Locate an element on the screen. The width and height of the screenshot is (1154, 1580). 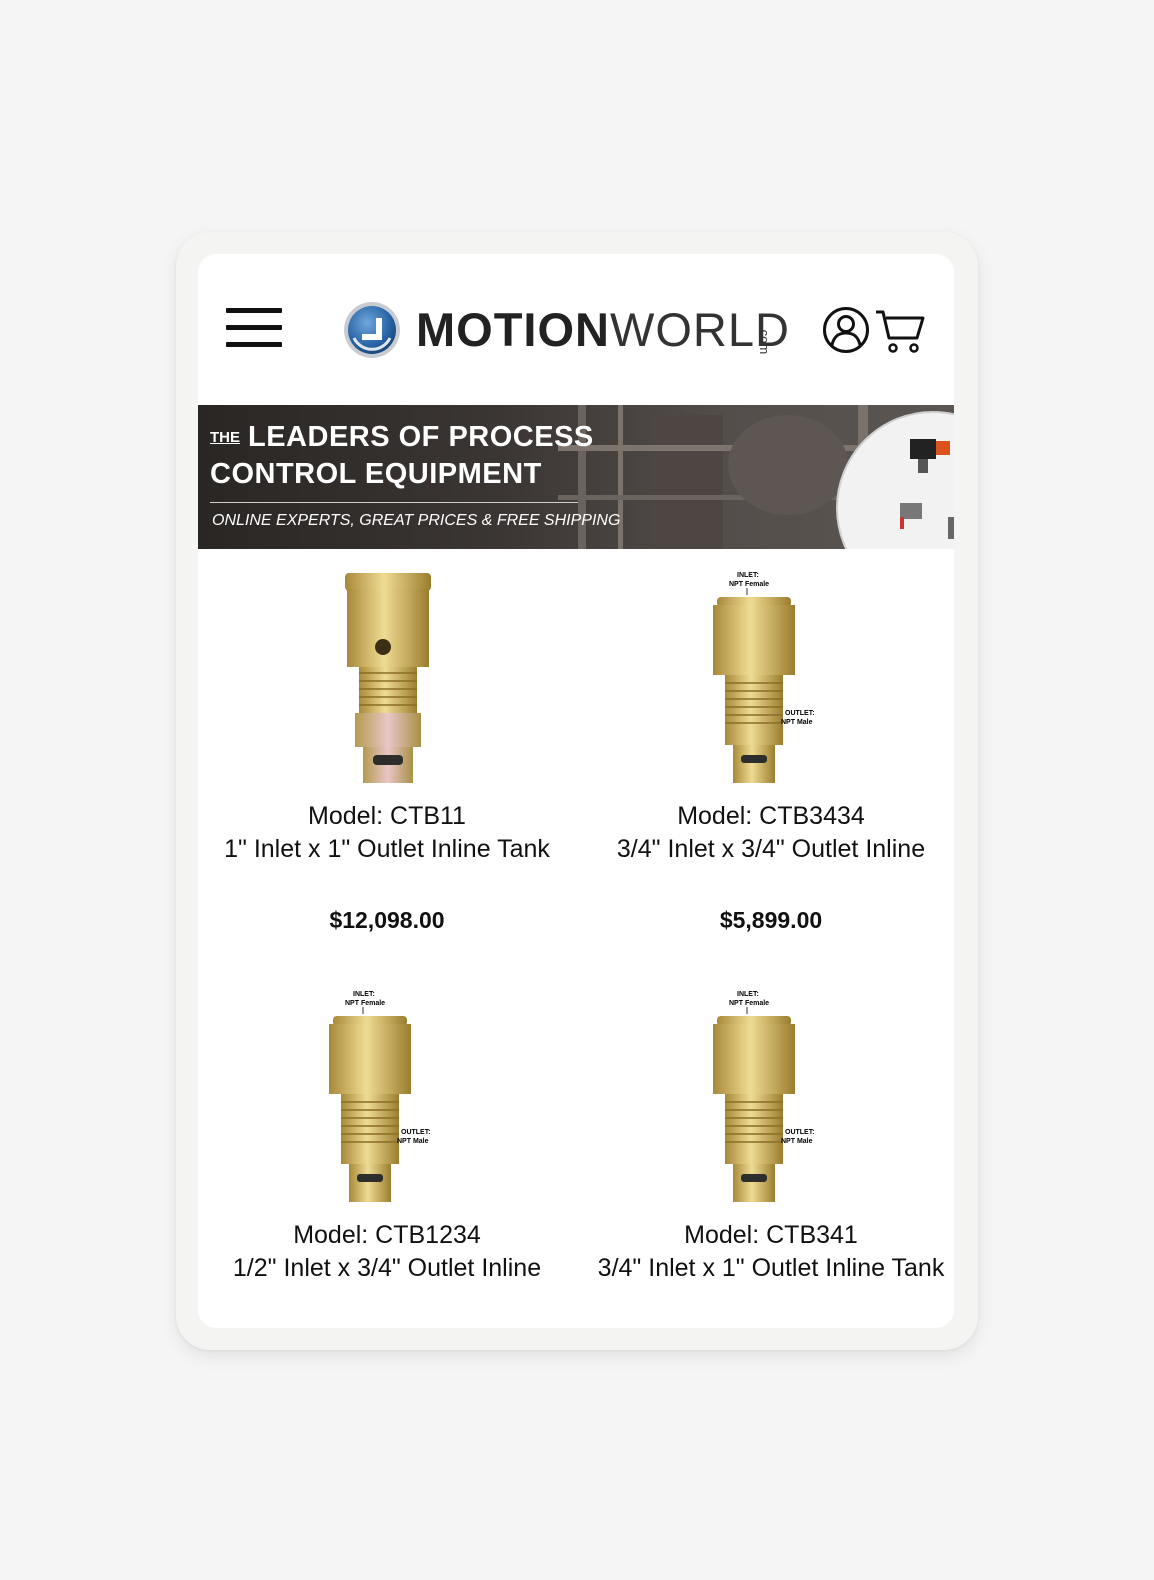
logo-dotcom: .com is located at coordinates (764, 340).